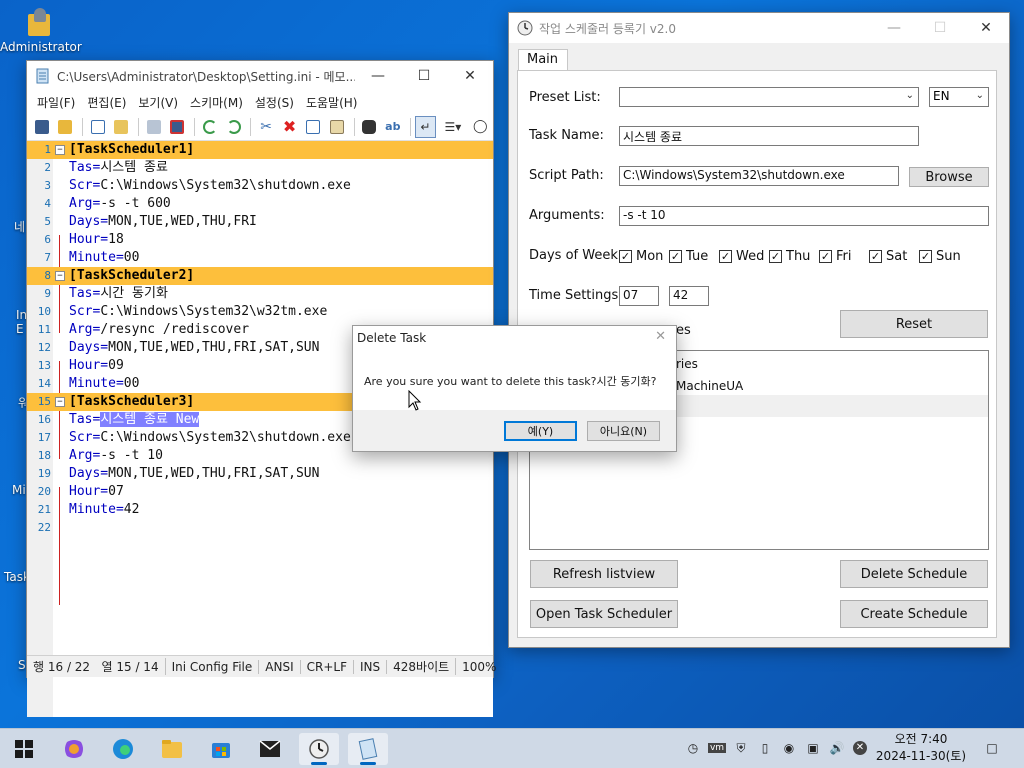 This screenshot has width=1024, height=768. Describe the element at coordinates (604, 614) in the screenshot. I see `open-task-scheduler-button: Open Task Scheduler` at that location.